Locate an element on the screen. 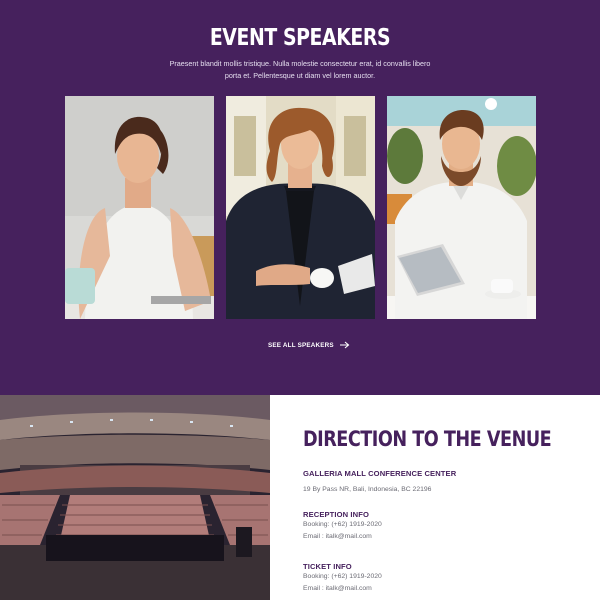 Image resolution: width=600 pixels, height=600 pixels. venue-address: 19 By Pass NR, Bali, Indonesia, BC 22196 is located at coordinates (367, 489).